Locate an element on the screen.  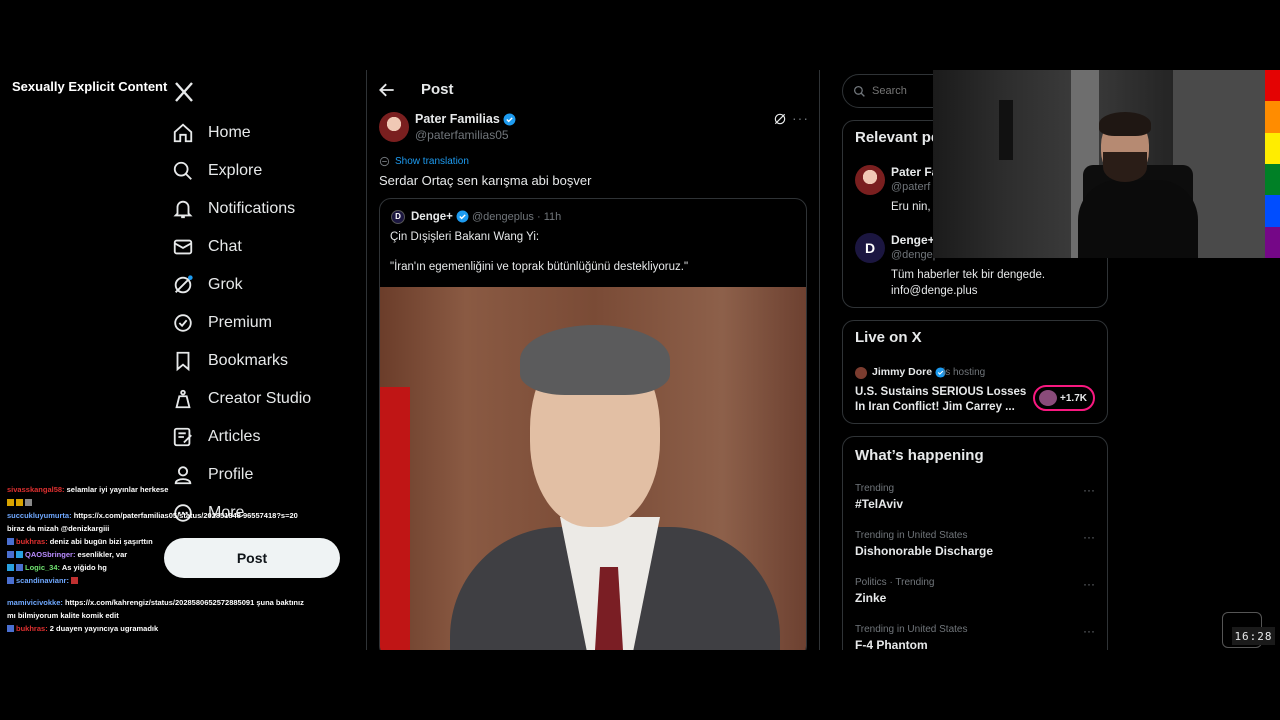
chat-text: deniz abi bugün bizi şaşırttın is located at coordinates (101, 541).